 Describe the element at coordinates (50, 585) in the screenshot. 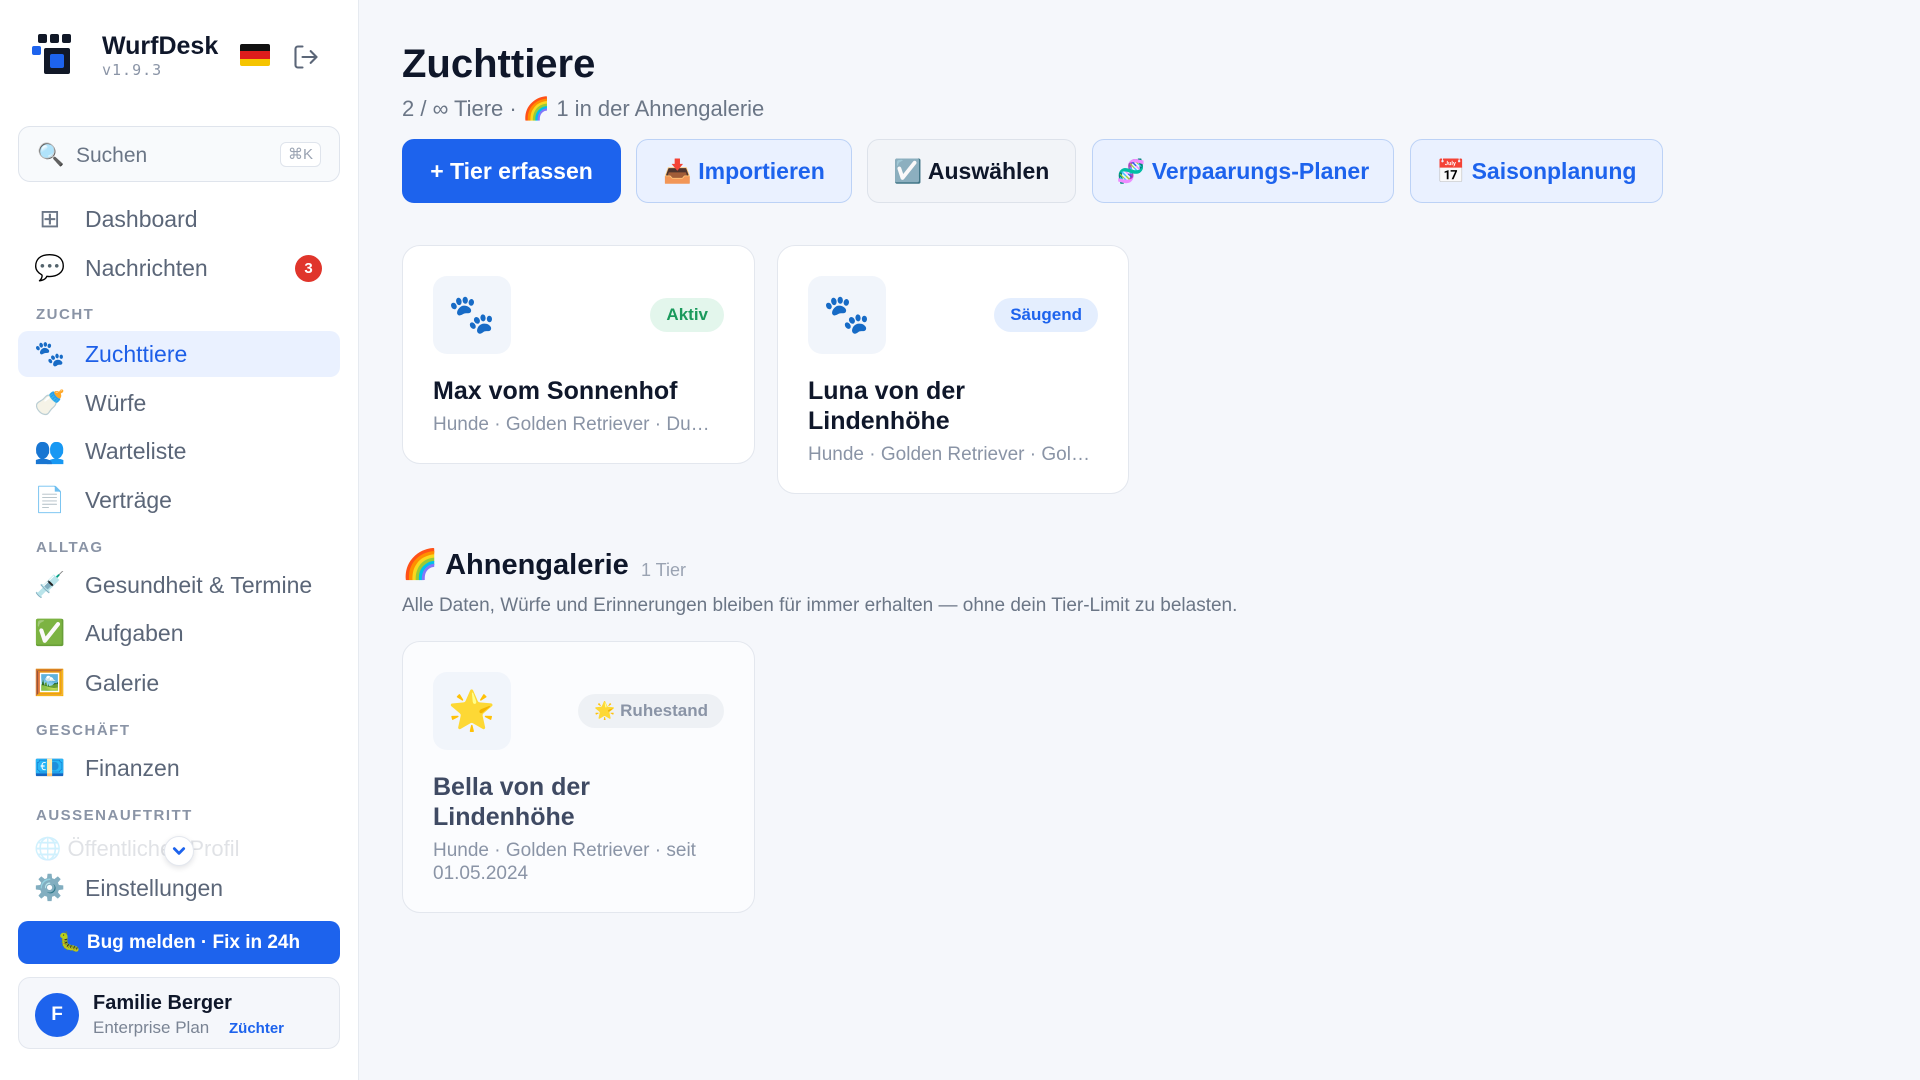

I see `syringe-icon: 💉` at that location.